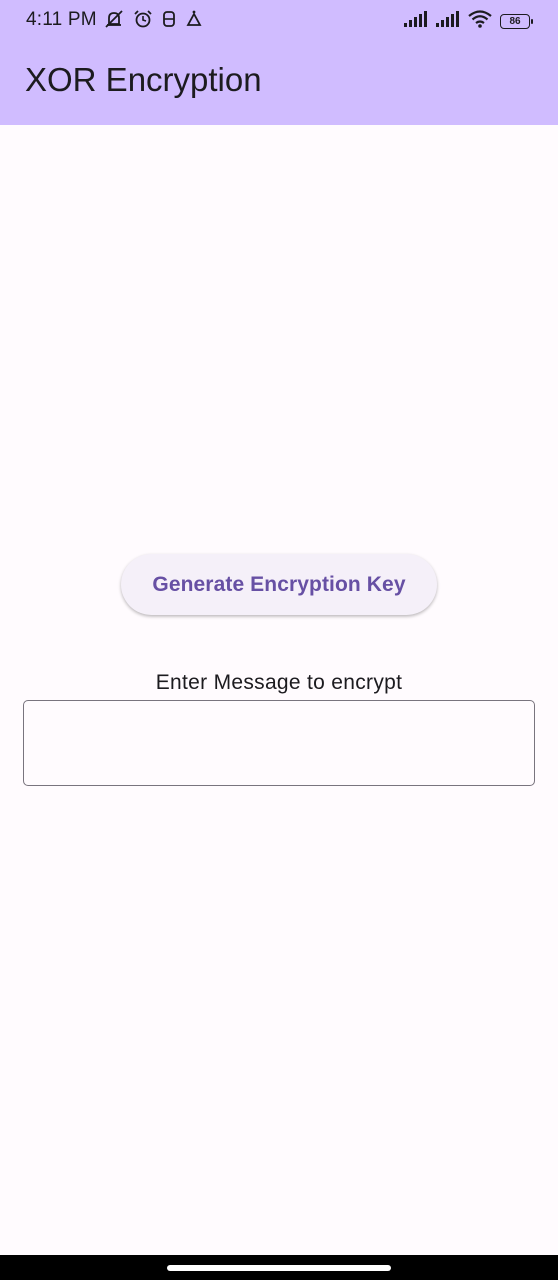  What do you see at coordinates (143, 79) in the screenshot?
I see `page-title: XOR Encryption` at bounding box center [143, 79].